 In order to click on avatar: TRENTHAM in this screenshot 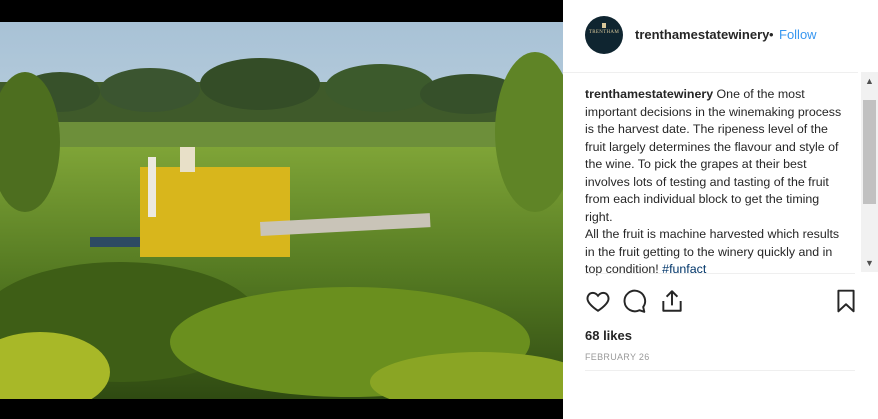, I will do `click(604, 35)`.